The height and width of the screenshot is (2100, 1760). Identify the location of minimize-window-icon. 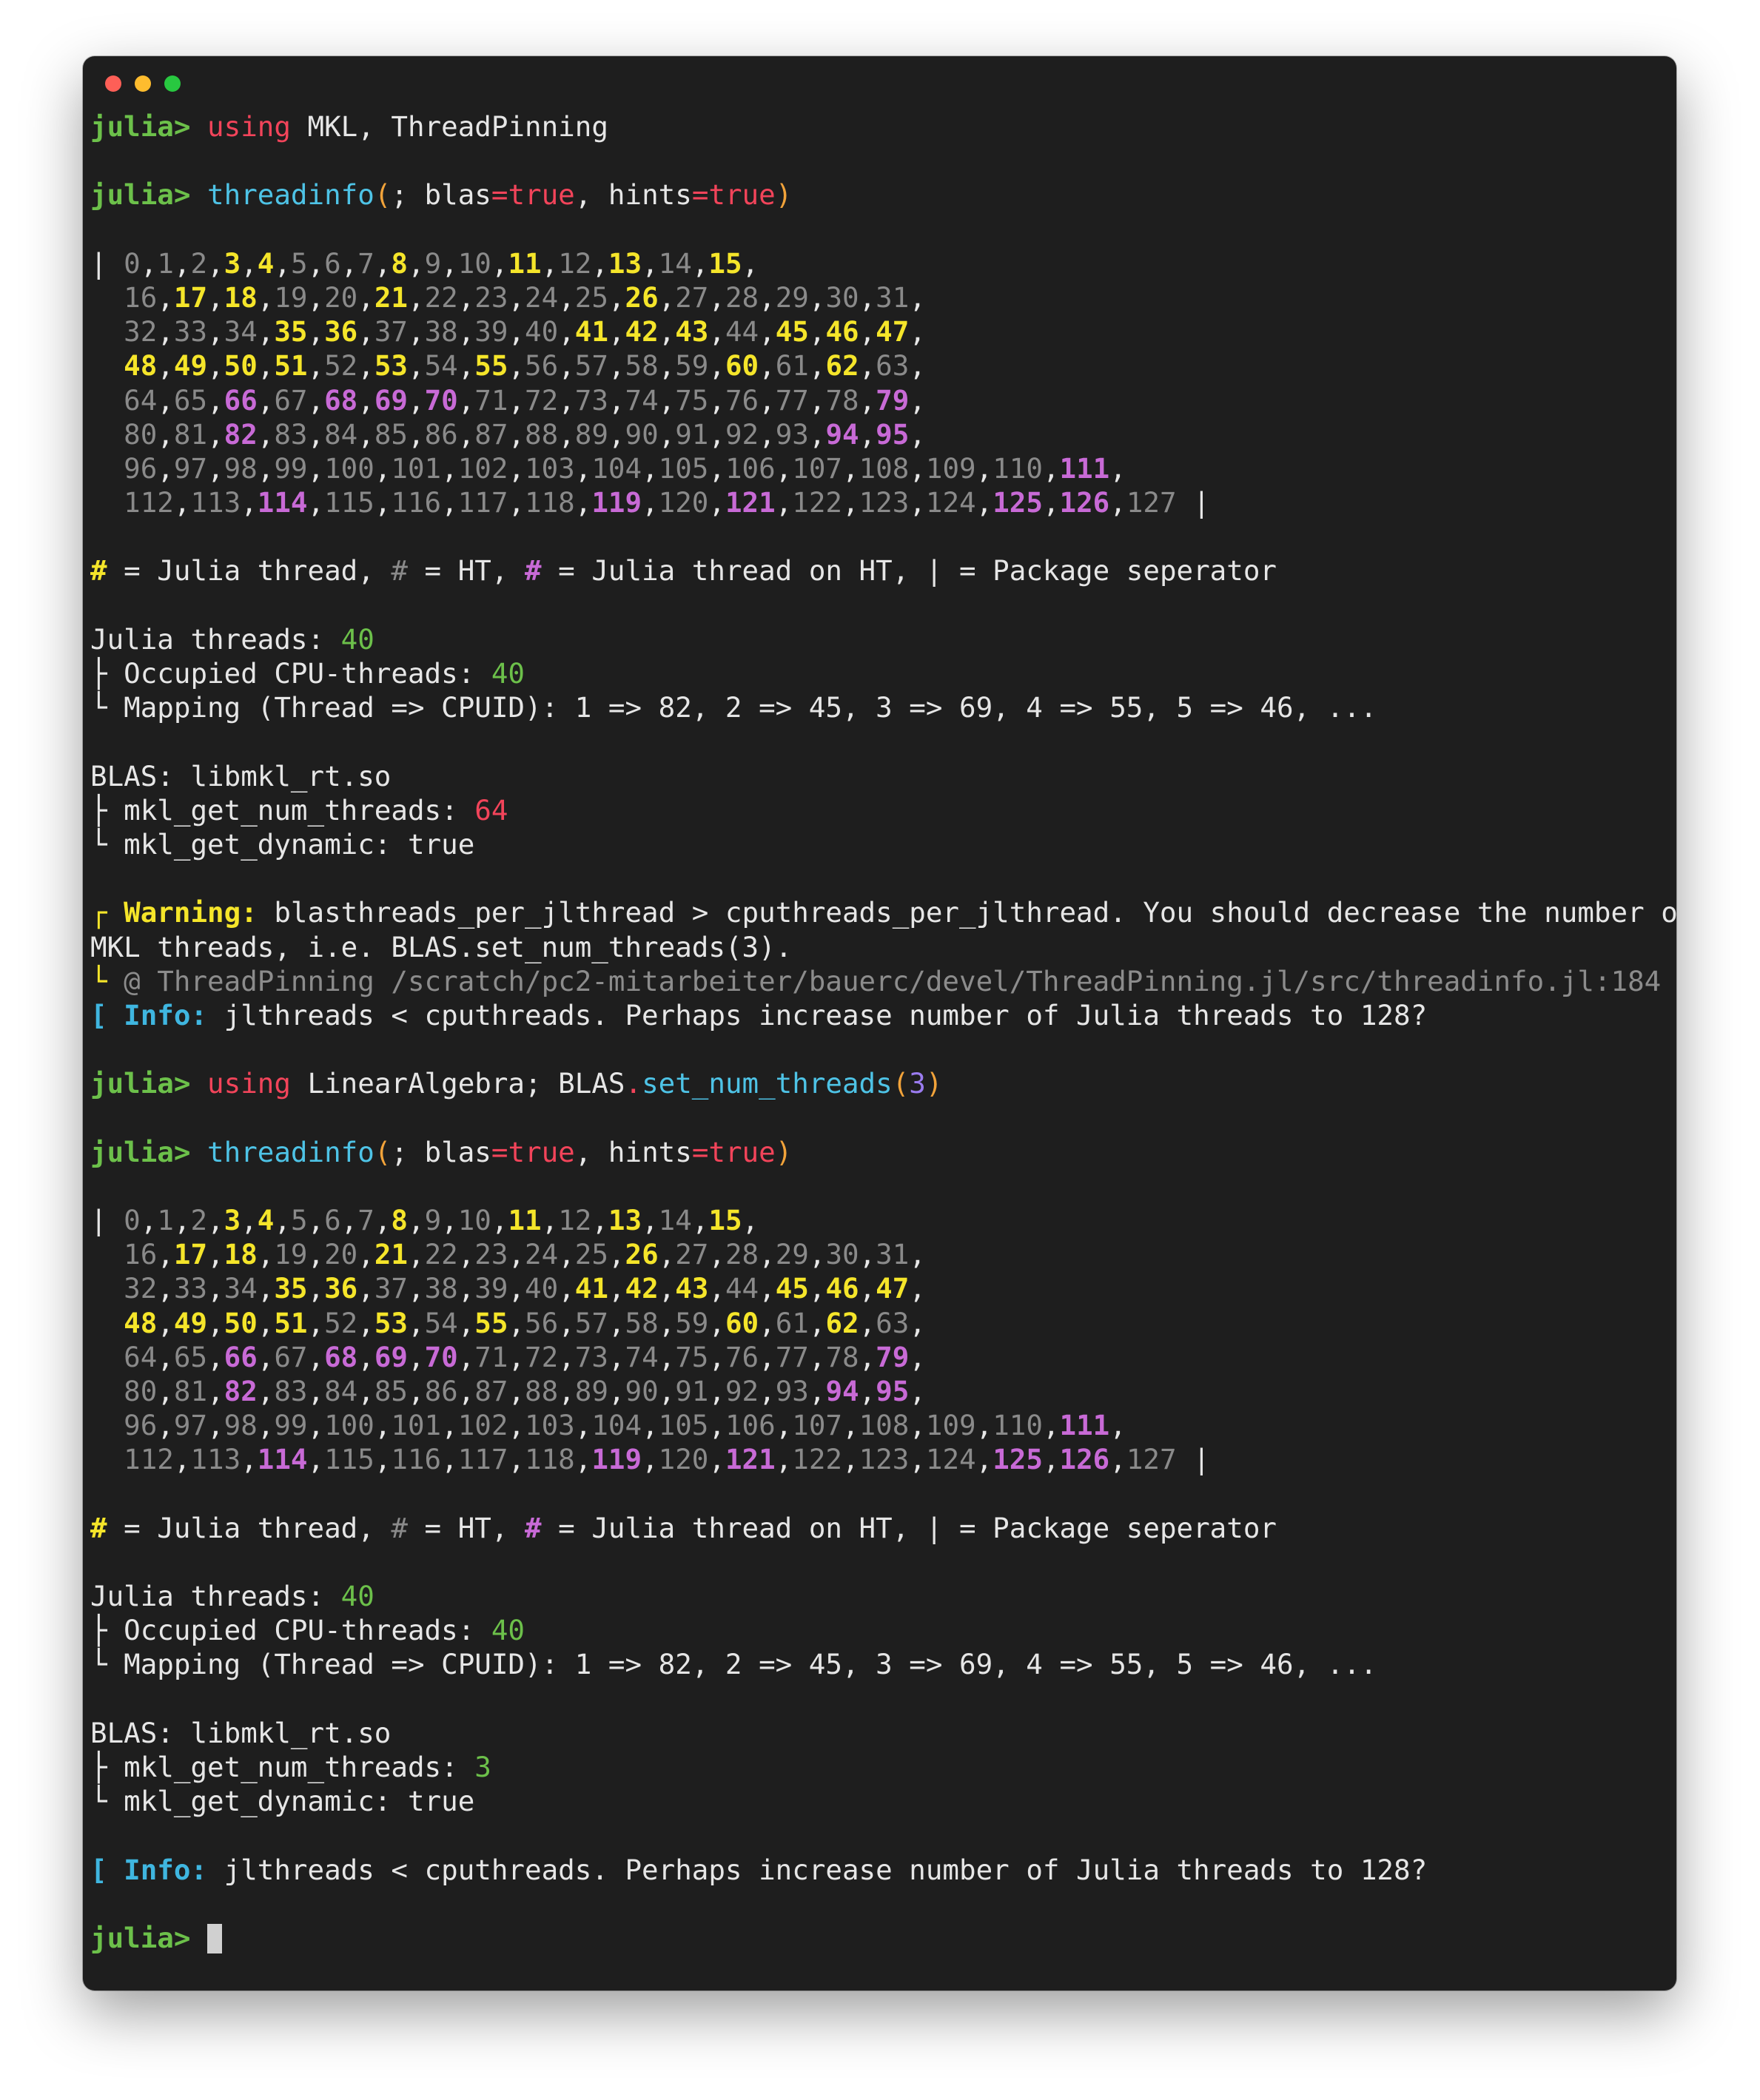
(143, 84).